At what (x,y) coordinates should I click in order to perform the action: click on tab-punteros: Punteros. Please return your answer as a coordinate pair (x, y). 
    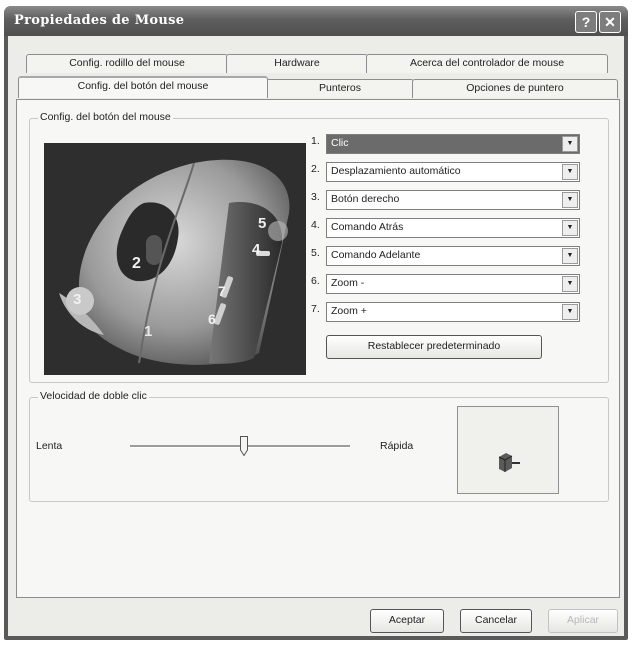
    Looking at the image, I should click on (340, 88).